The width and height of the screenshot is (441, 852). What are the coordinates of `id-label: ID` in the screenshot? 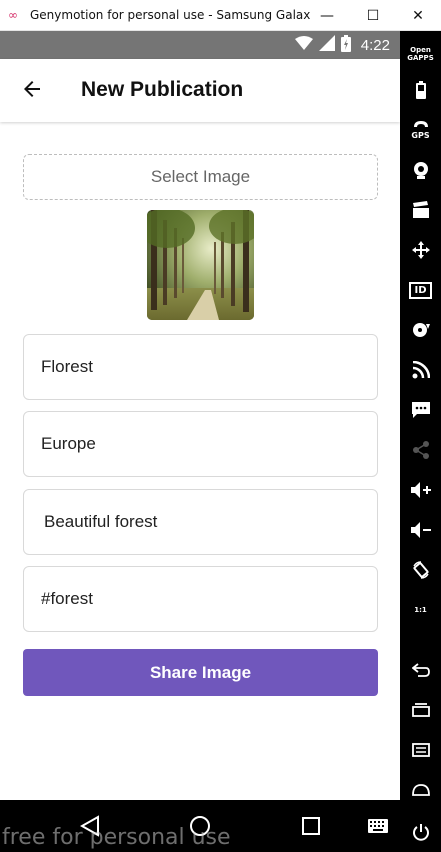 It's located at (420, 290).